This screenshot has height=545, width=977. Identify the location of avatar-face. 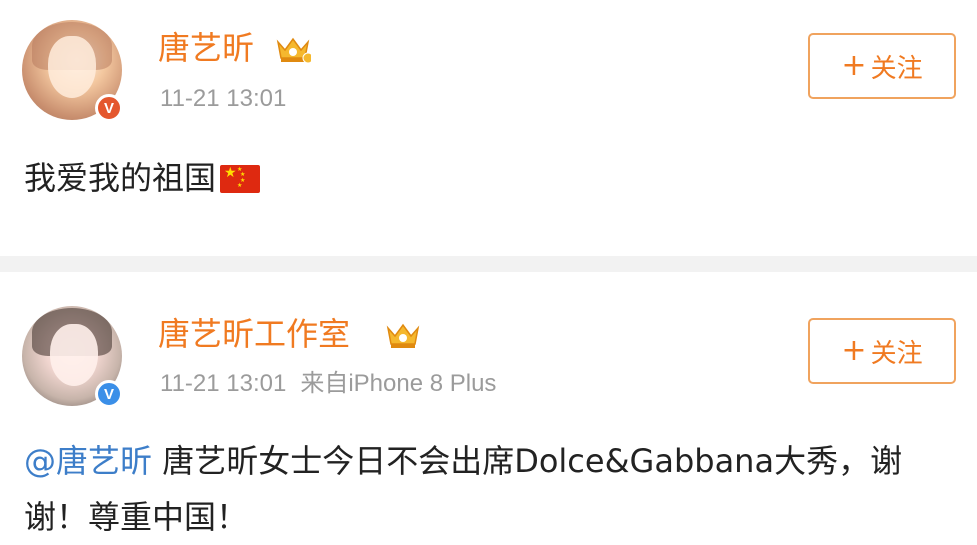
(74, 355).